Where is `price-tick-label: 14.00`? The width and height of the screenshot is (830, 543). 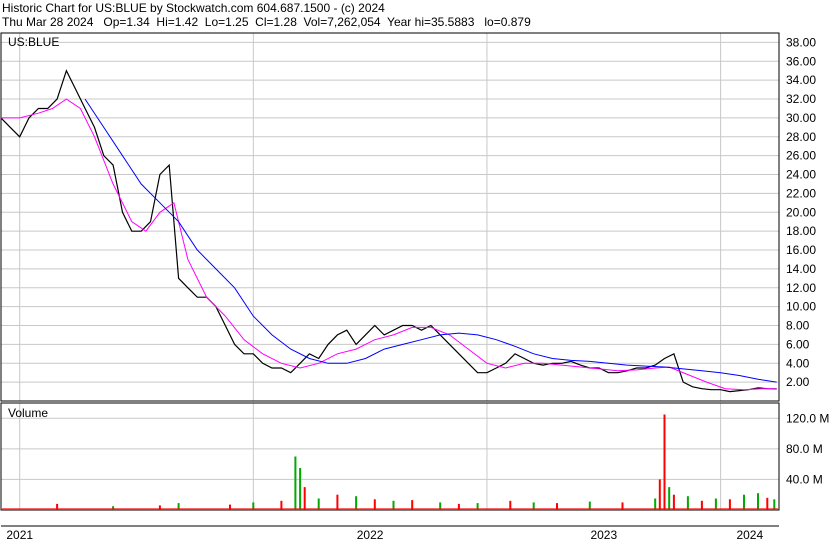 price-tick-label: 14.00 is located at coordinates (801, 269).